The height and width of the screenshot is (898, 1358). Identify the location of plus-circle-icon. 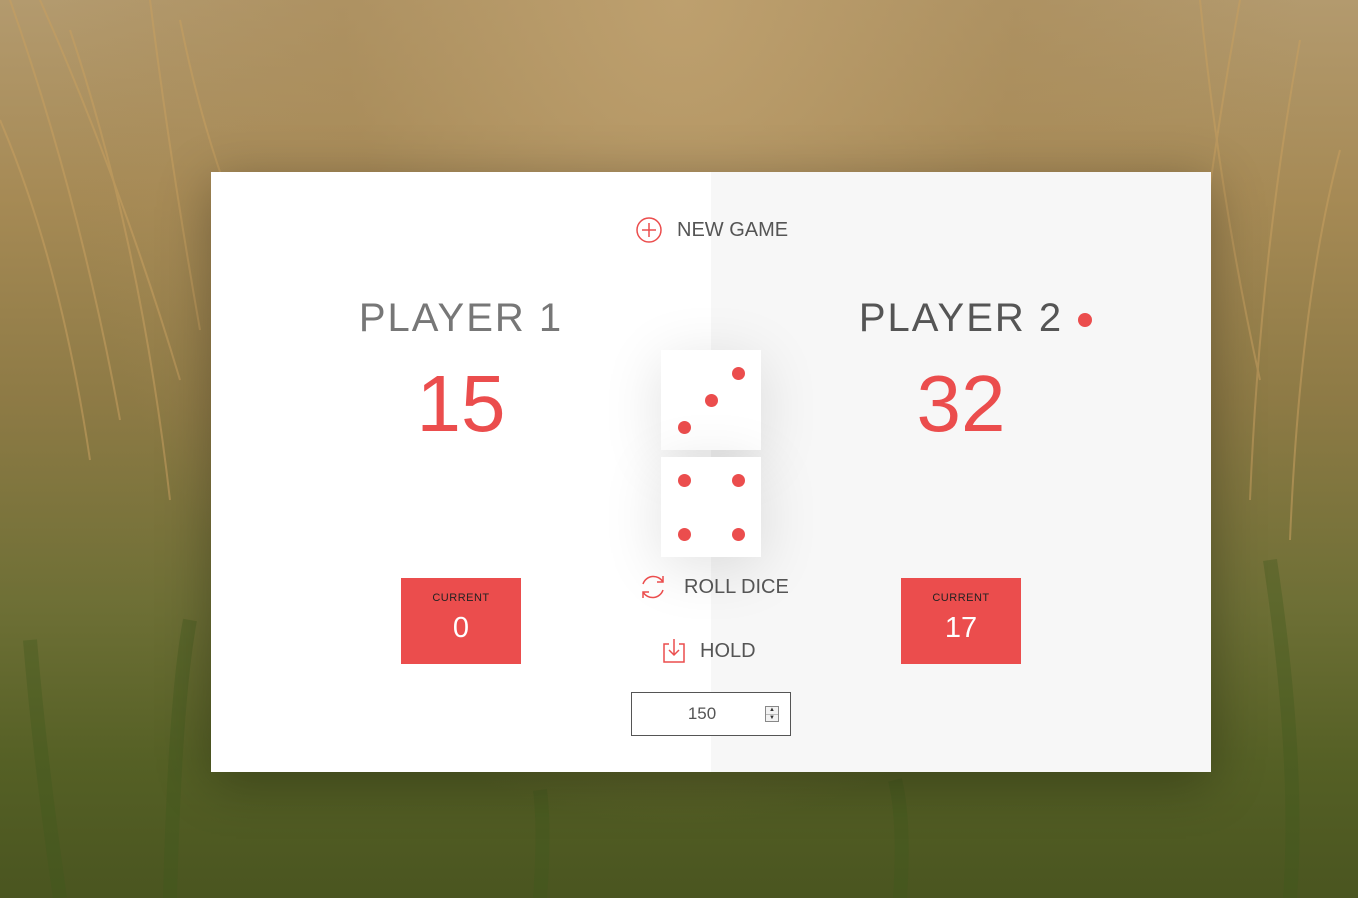
(649, 230).